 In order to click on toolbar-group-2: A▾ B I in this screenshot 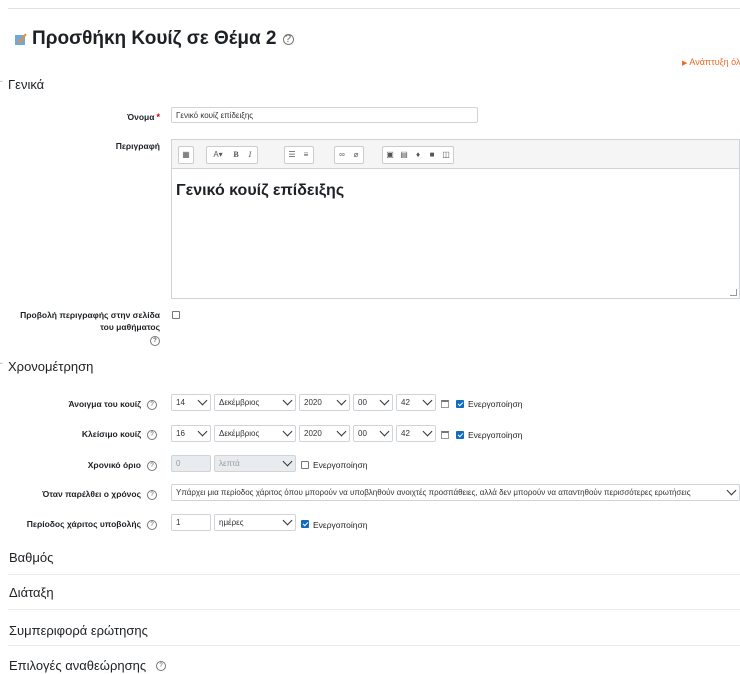, I will do `click(232, 155)`.